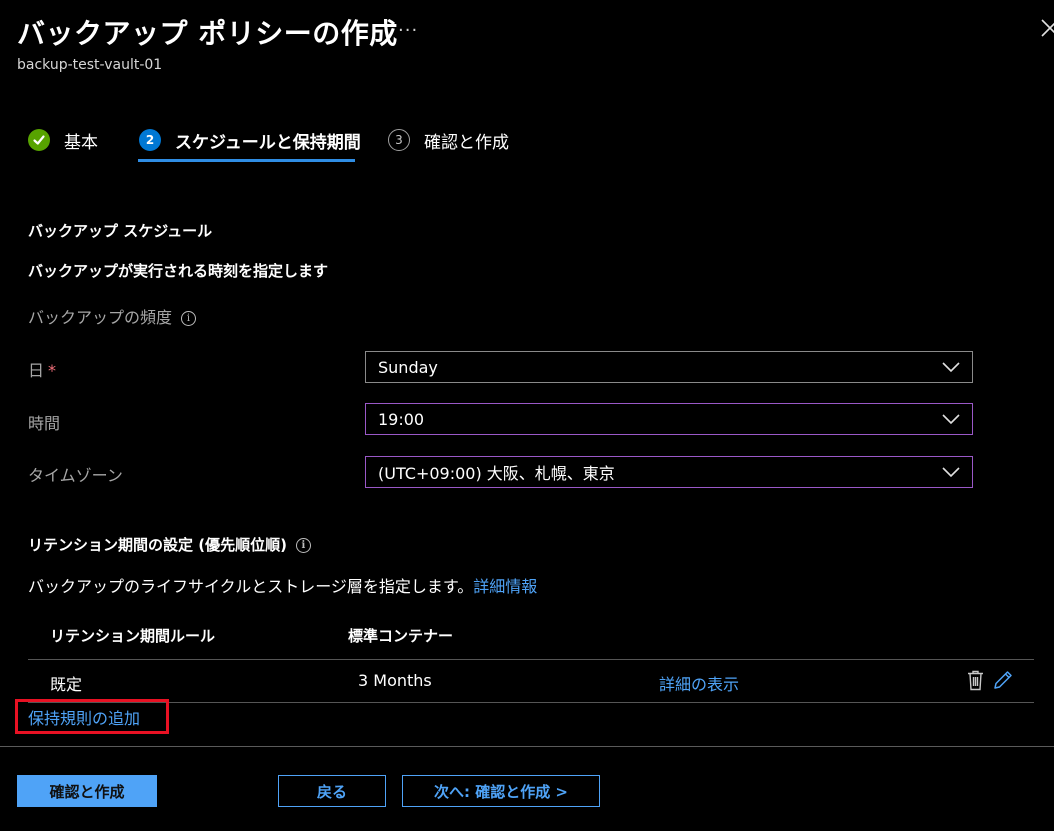  Describe the element at coordinates (81, 142) in the screenshot. I see `tab-label: 基本` at that location.